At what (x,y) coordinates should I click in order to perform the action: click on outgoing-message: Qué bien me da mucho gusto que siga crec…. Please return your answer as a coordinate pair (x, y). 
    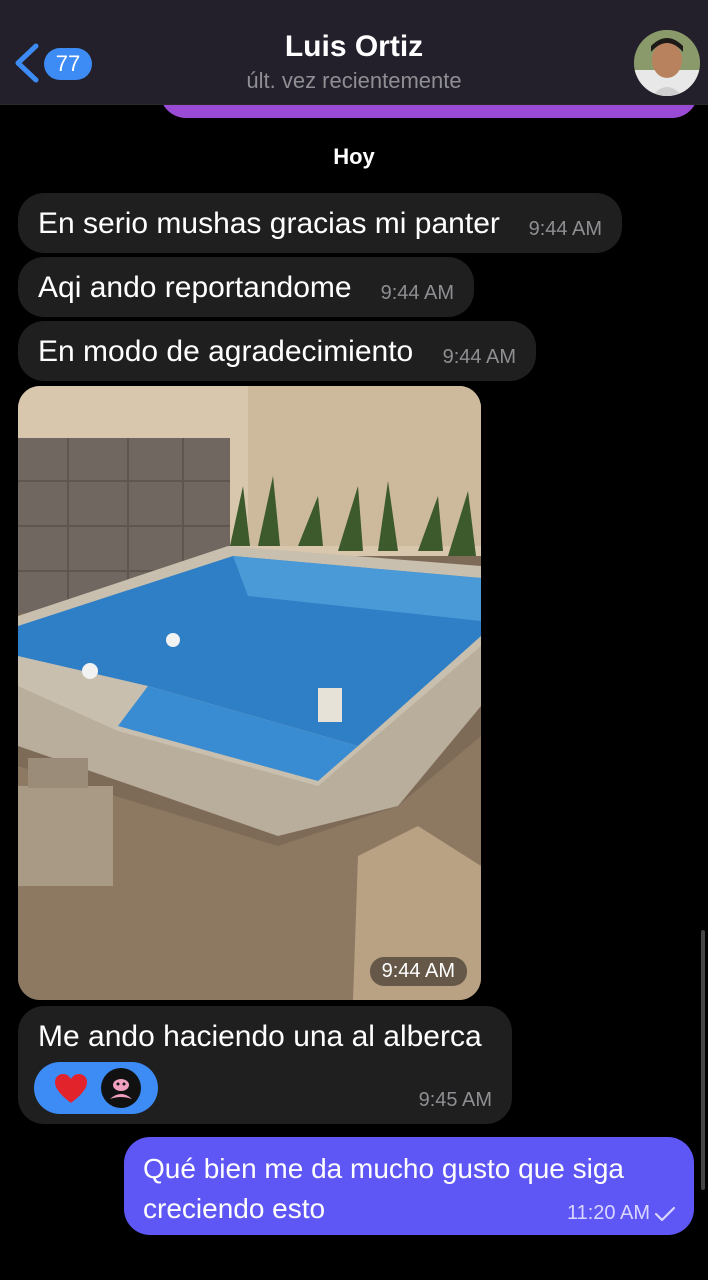
    Looking at the image, I should click on (409, 1186).